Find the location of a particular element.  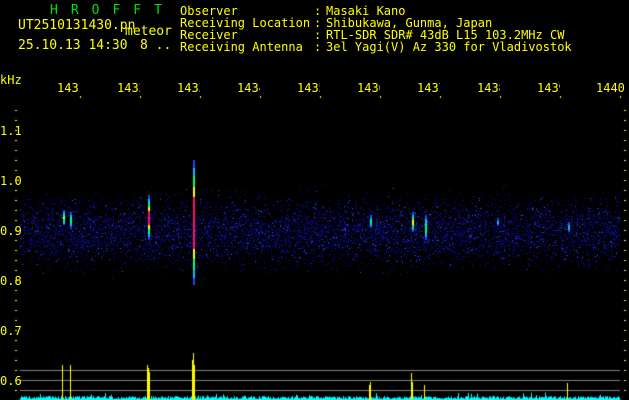

y-label: 0.7 is located at coordinates (11, 331).